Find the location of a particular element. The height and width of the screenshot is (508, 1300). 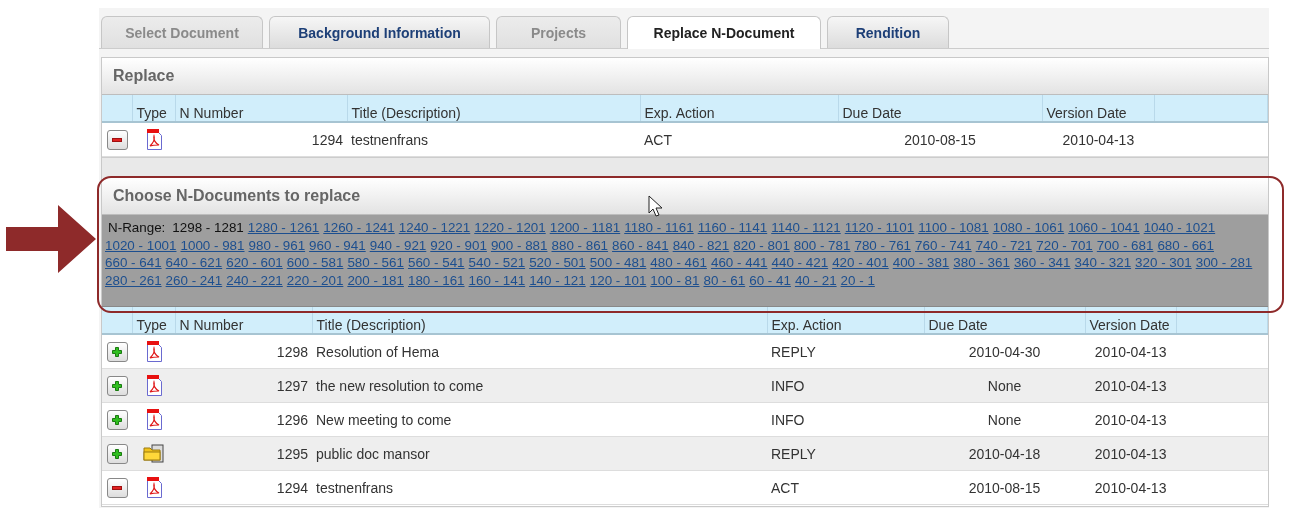

minus-icon is located at coordinates (117, 140).